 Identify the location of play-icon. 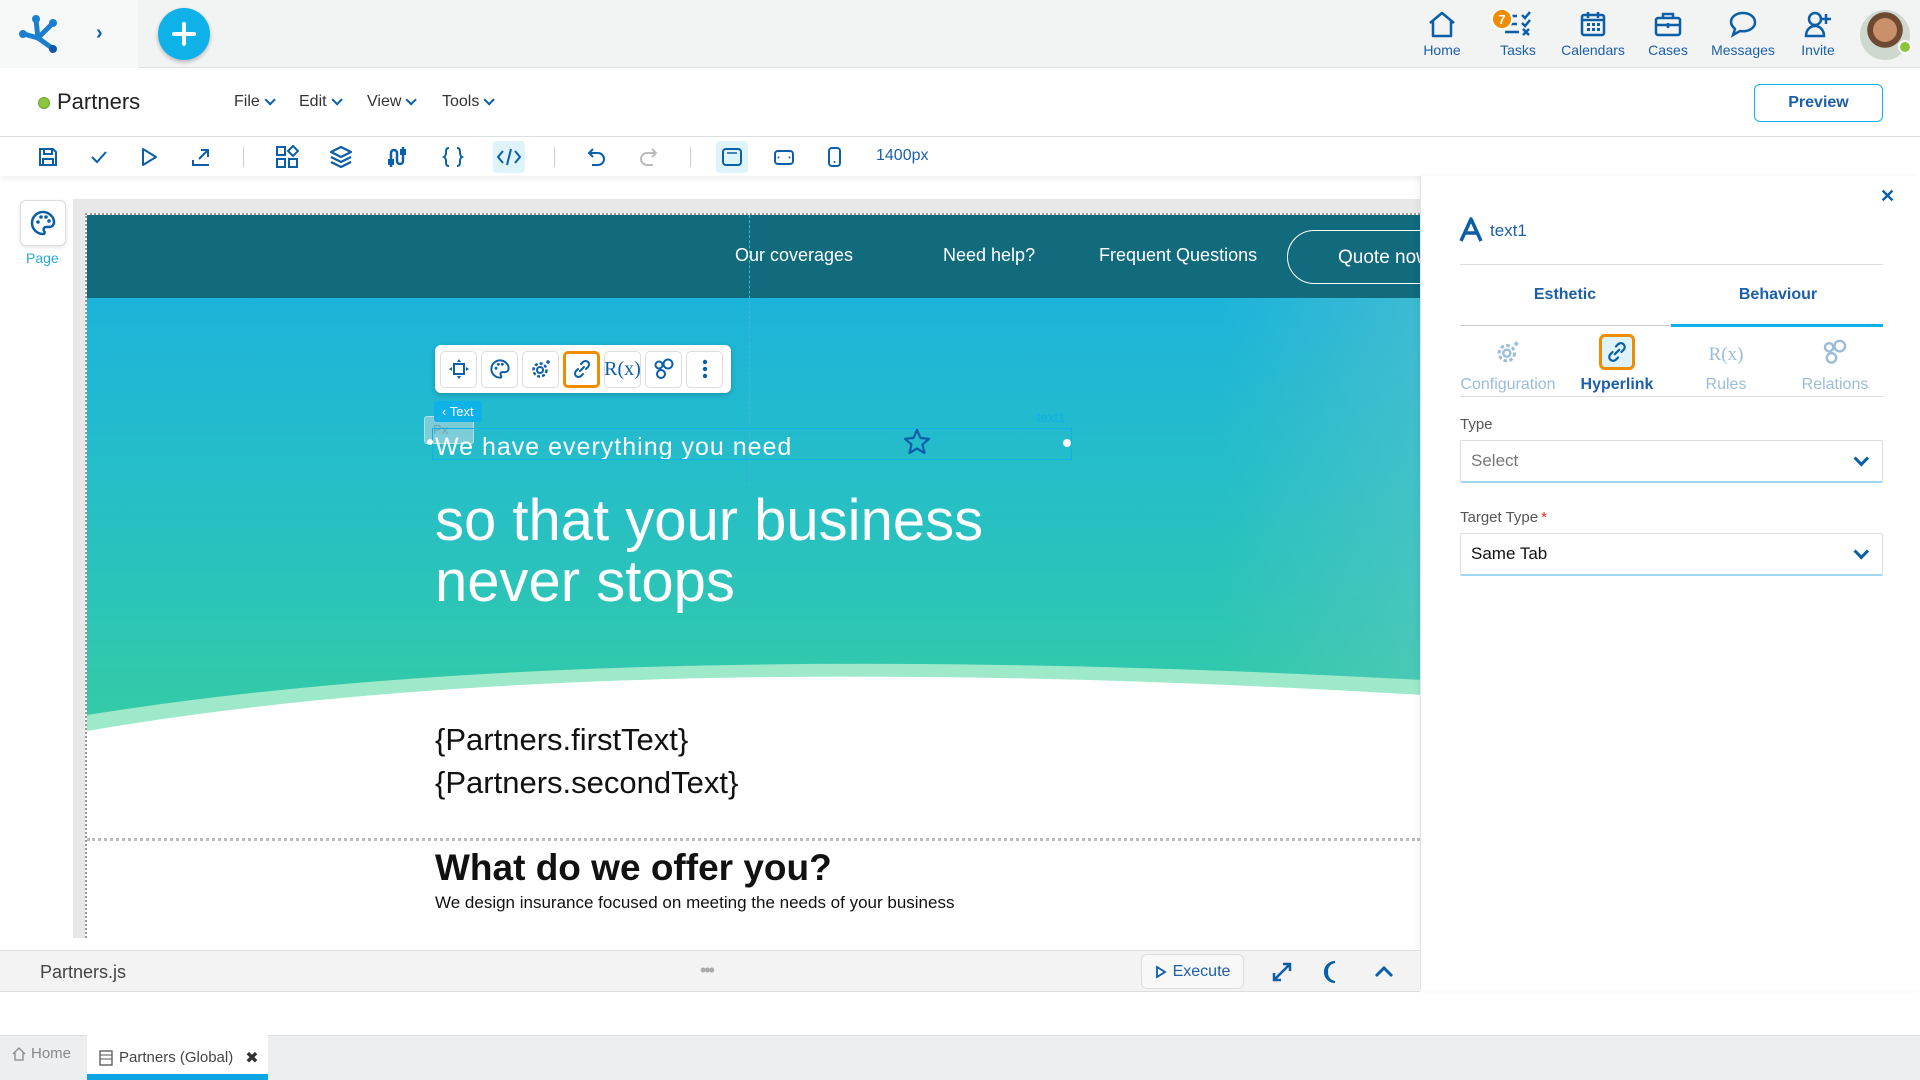
(149, 157).